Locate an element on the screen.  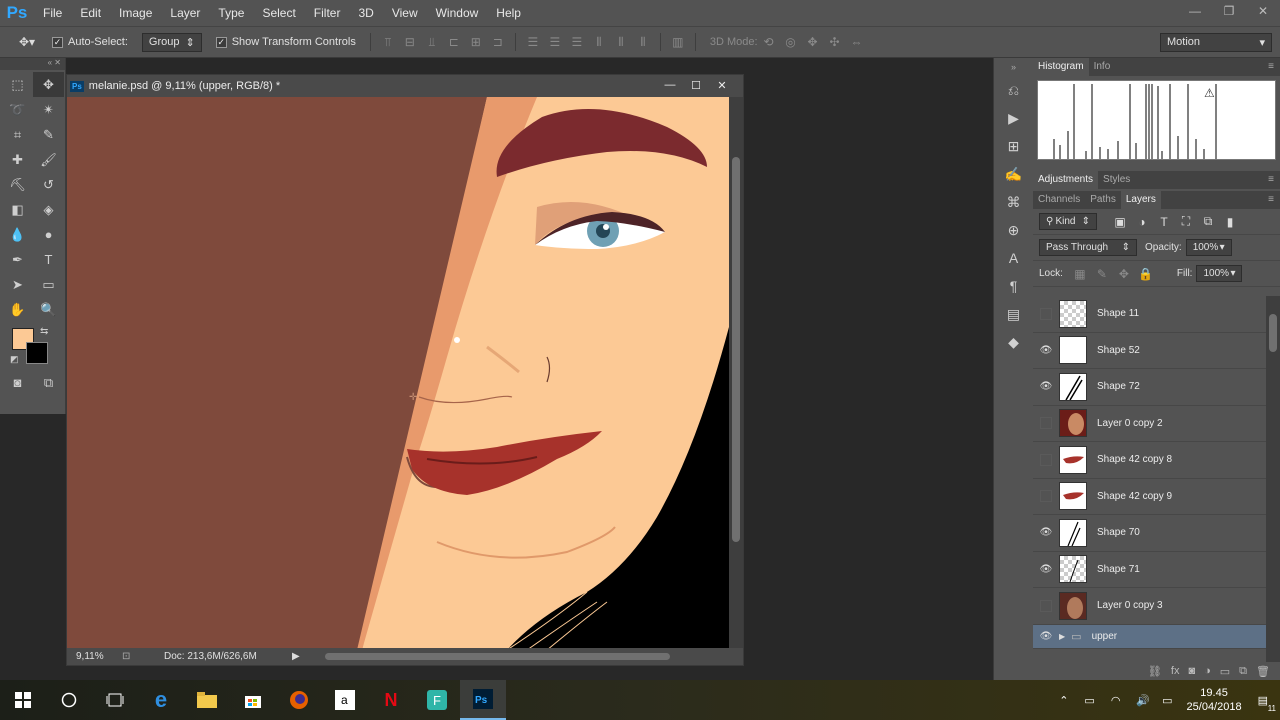
blend-mode-dropdown: Pass Through ⇕ is located at coordinates (1088, 247).